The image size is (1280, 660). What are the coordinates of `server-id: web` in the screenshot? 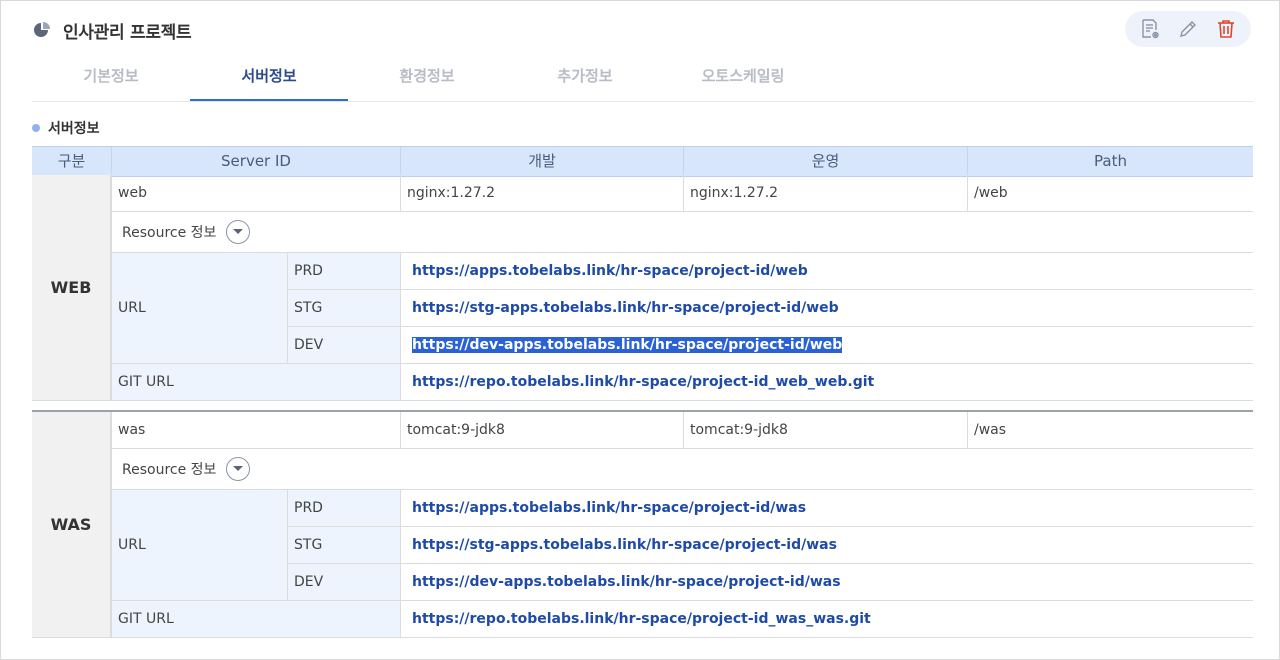 It's located at (132, 193).